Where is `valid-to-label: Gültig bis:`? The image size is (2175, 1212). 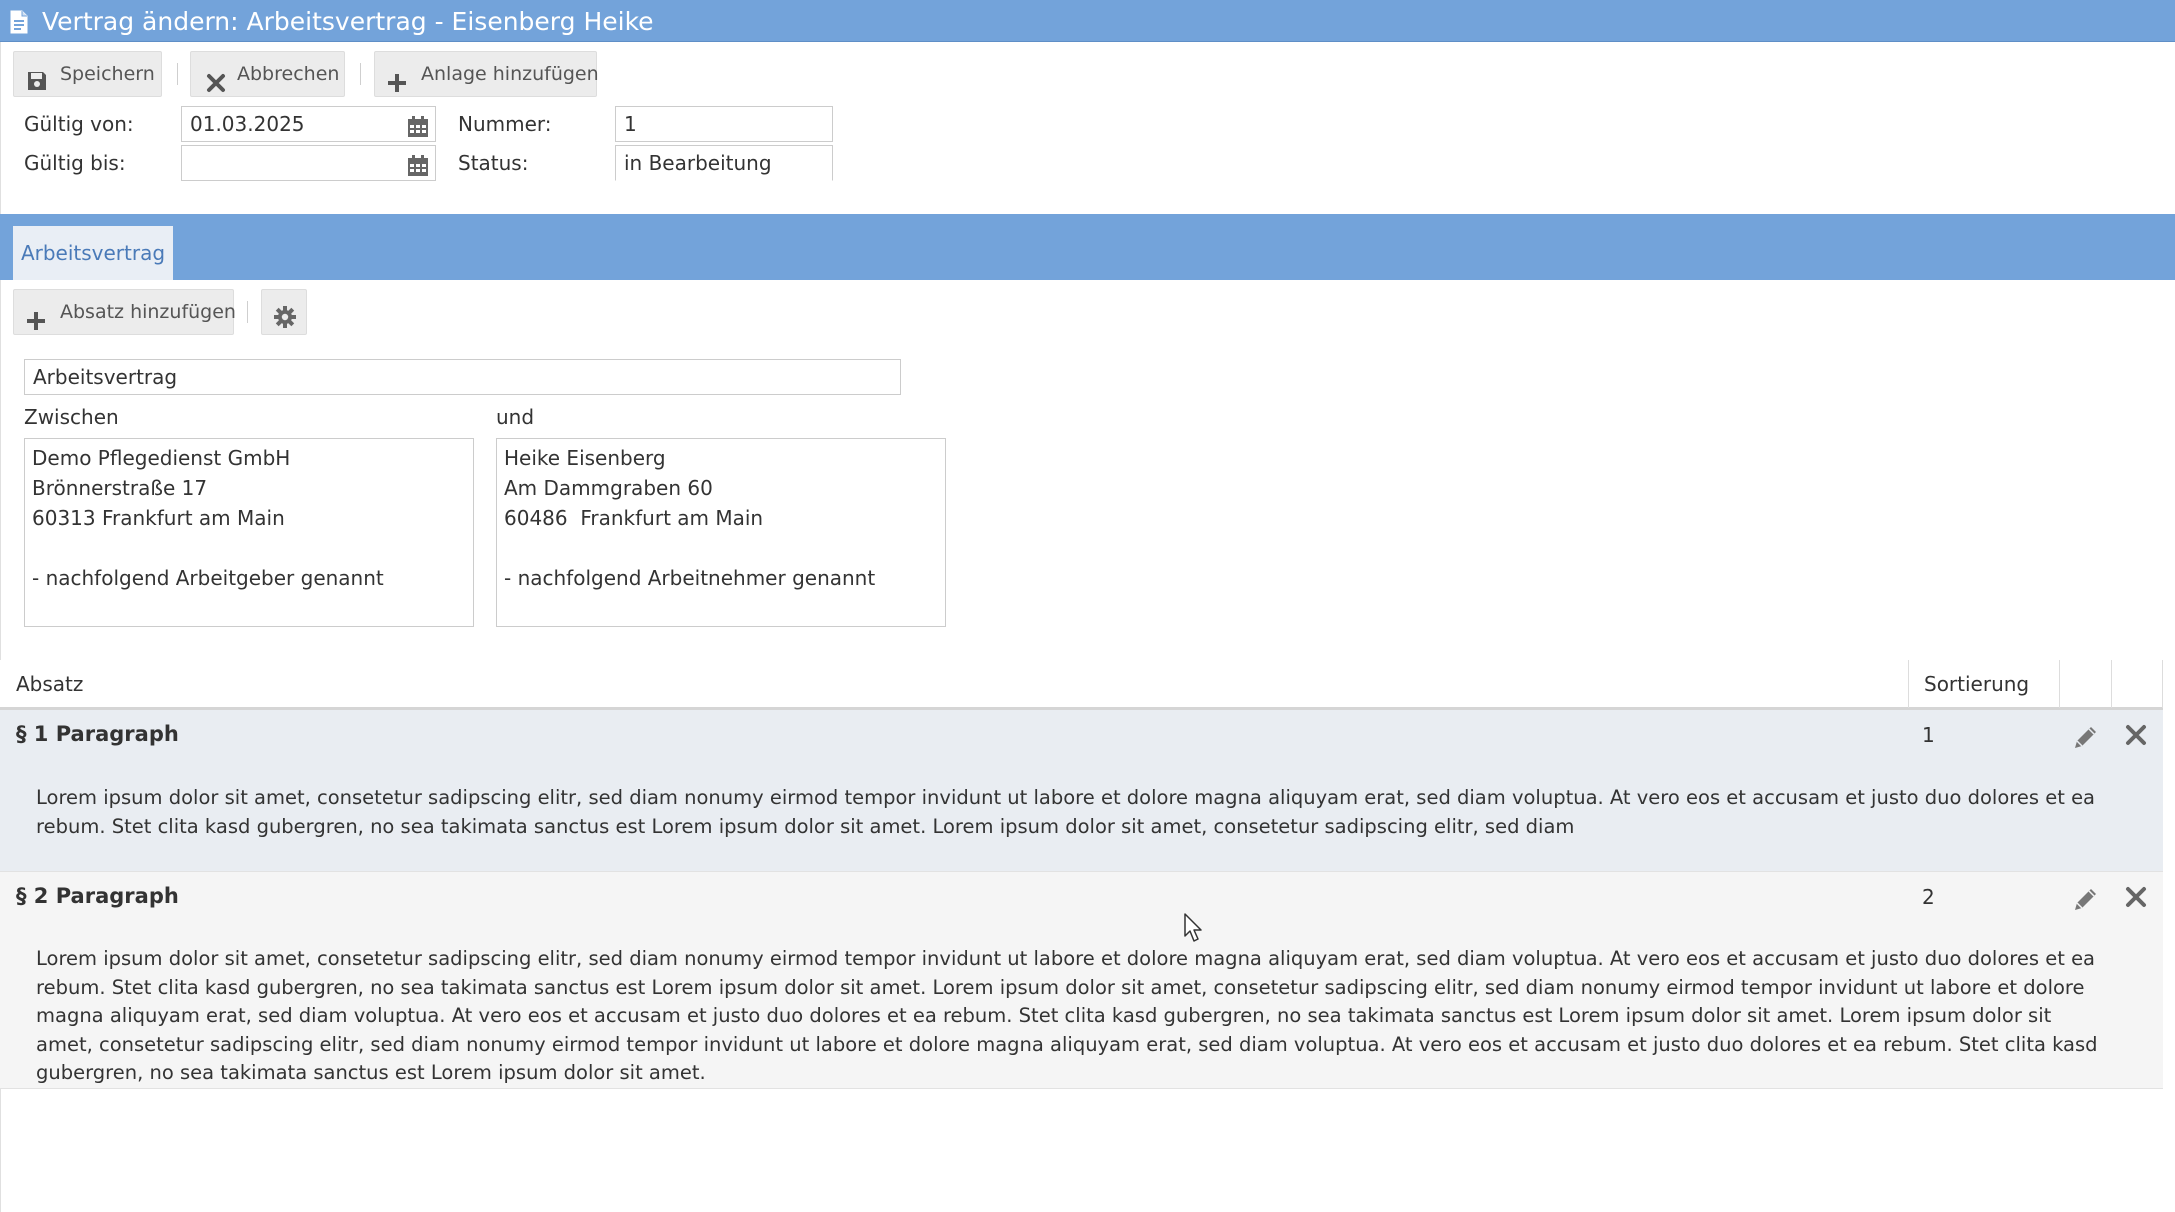 valid-to-label: Gültig bis: is located at coordinates (75, 163).